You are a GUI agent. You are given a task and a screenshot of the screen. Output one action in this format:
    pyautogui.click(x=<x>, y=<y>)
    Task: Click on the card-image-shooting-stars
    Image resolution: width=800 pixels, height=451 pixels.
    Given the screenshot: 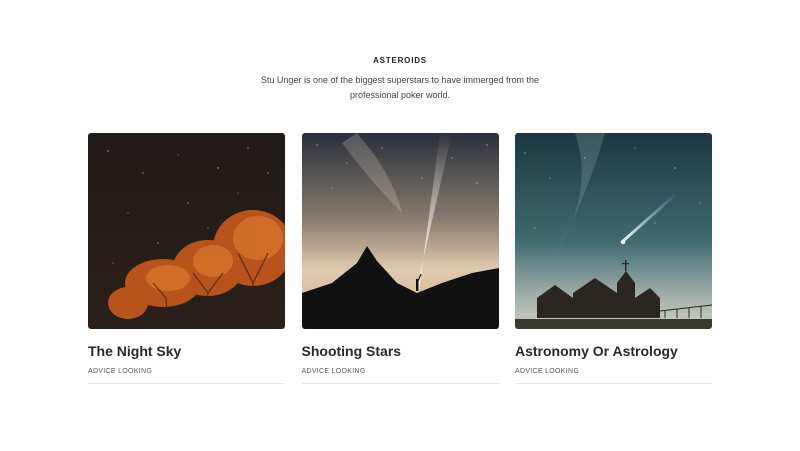 What is the action you would take?
    pyautogui.click(x=400, y=231)
    